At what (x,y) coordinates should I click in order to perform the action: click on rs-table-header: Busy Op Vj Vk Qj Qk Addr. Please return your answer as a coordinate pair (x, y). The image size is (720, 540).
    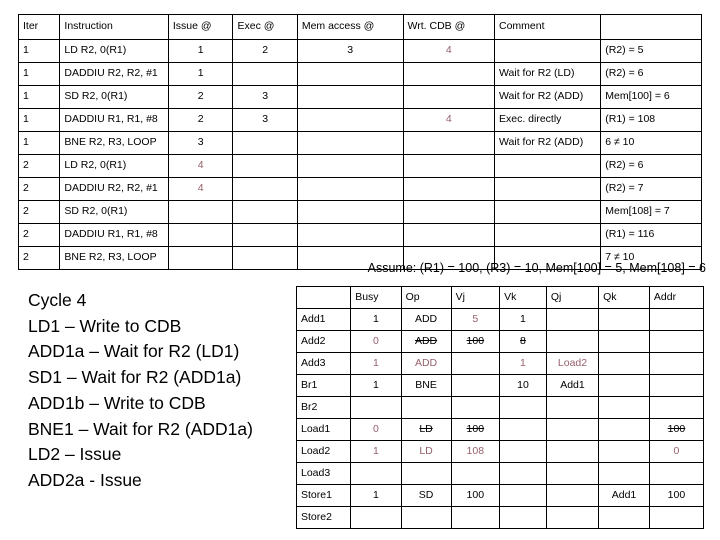
    Looking at the image, I should click on (500, 297).